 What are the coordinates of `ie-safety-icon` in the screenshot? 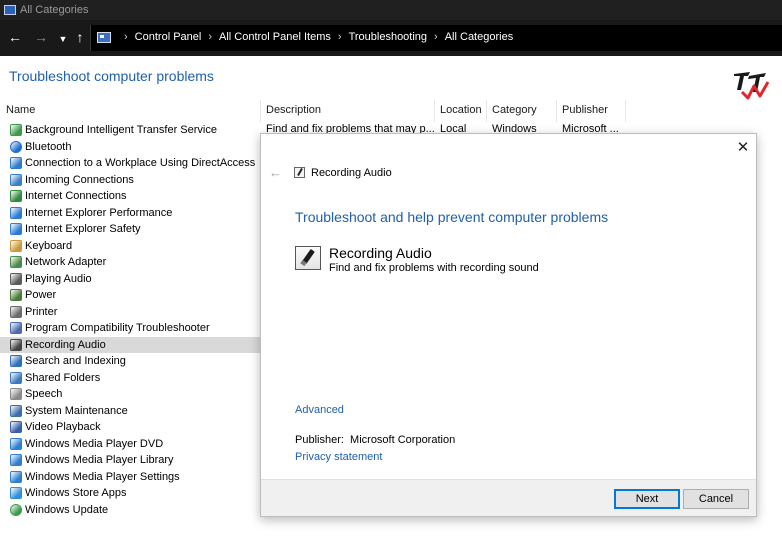 It's located at (16, 229).